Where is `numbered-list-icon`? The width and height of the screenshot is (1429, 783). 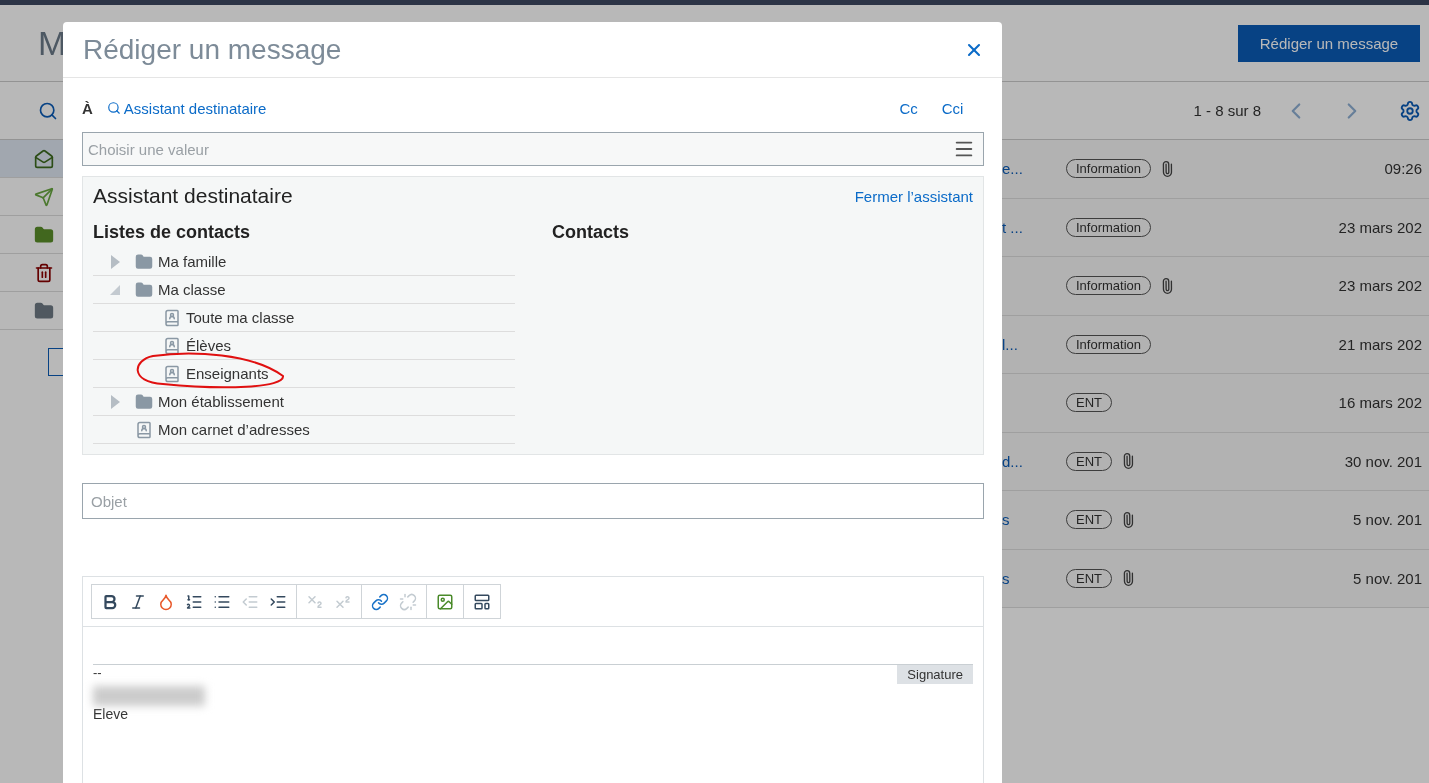 numbered-list-icon is located at coordinates (194, 601).